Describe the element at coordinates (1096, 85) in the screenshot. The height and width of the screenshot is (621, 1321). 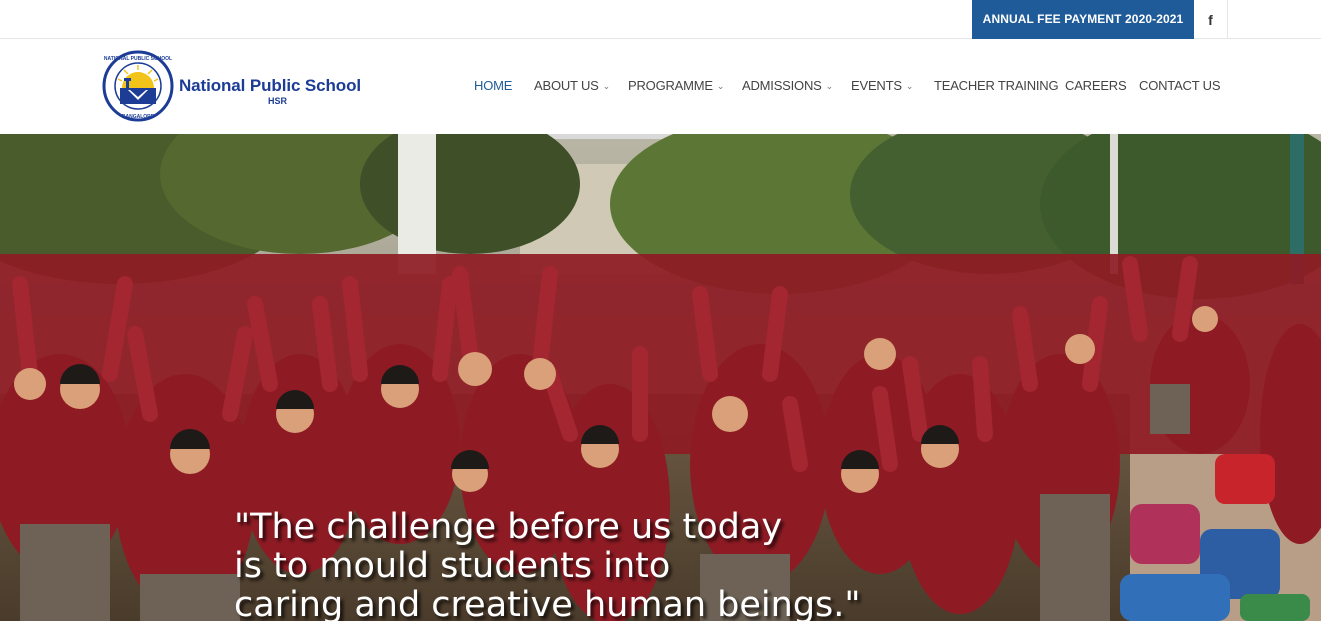
I see `nav-careers: CAREERS` at that location.